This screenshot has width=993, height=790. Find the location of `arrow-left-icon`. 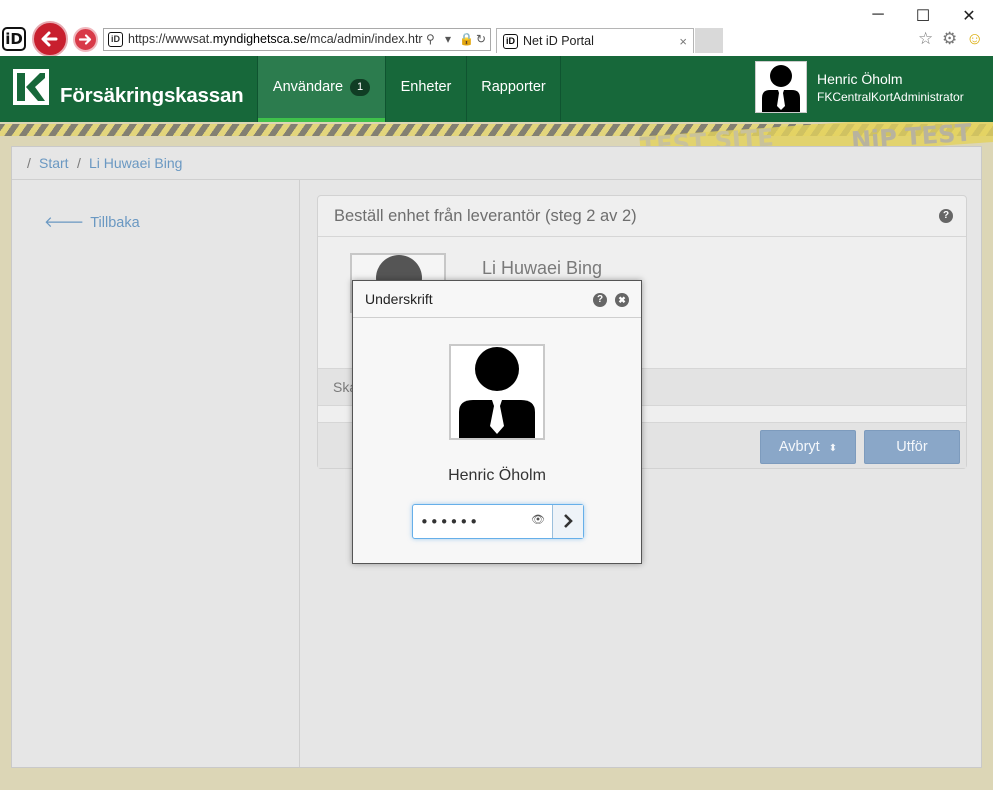

arrow-left-icon is located at coordinates (49, 39).